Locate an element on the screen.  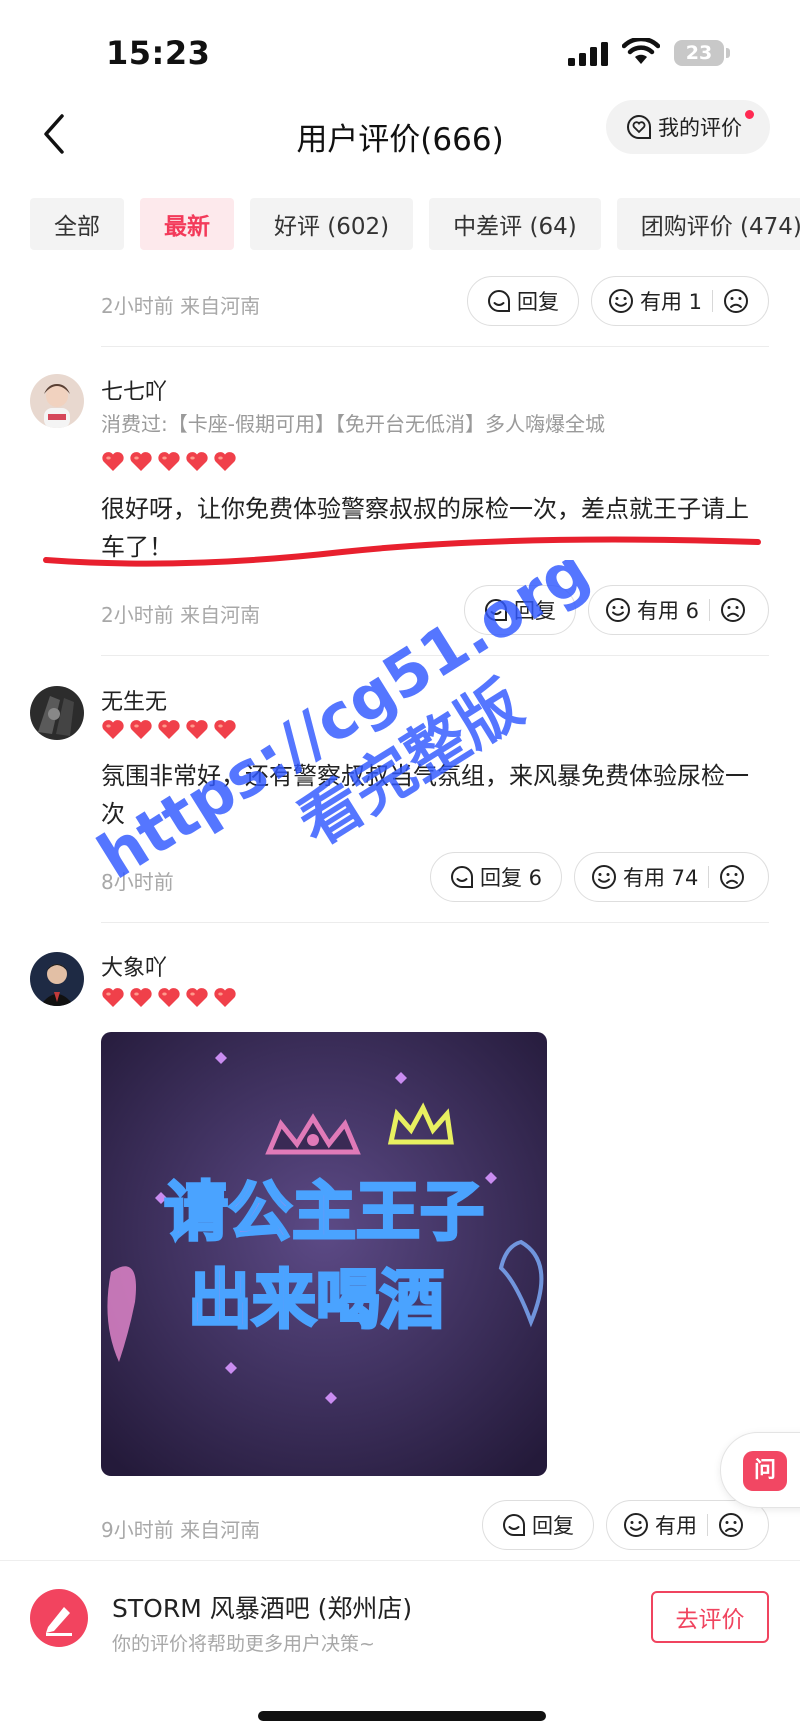
reviewer-name: 七七吖 is located at coordinates (134, 390).